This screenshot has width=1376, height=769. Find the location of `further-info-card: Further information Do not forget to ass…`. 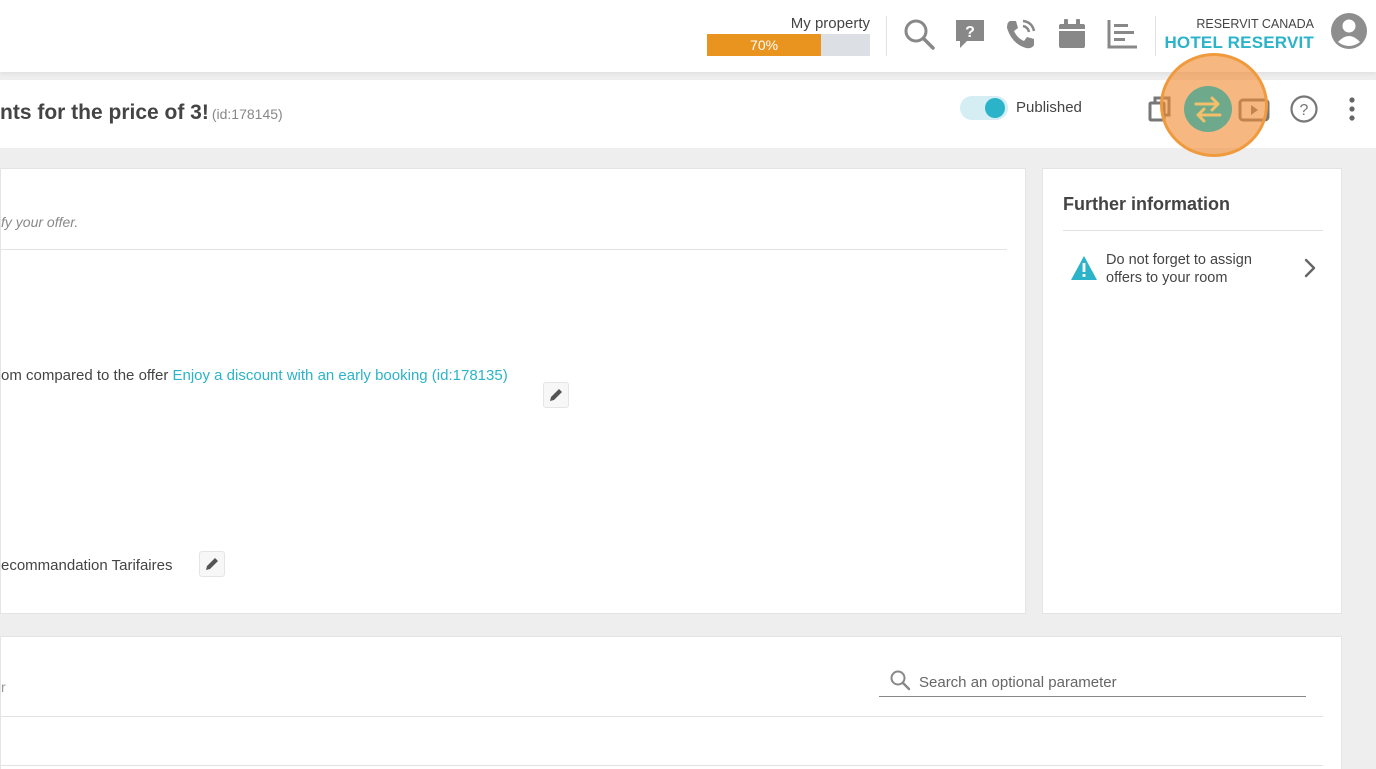

further-info-card: Further information Do not forget to ass… is located at coordinates (1192, 391).